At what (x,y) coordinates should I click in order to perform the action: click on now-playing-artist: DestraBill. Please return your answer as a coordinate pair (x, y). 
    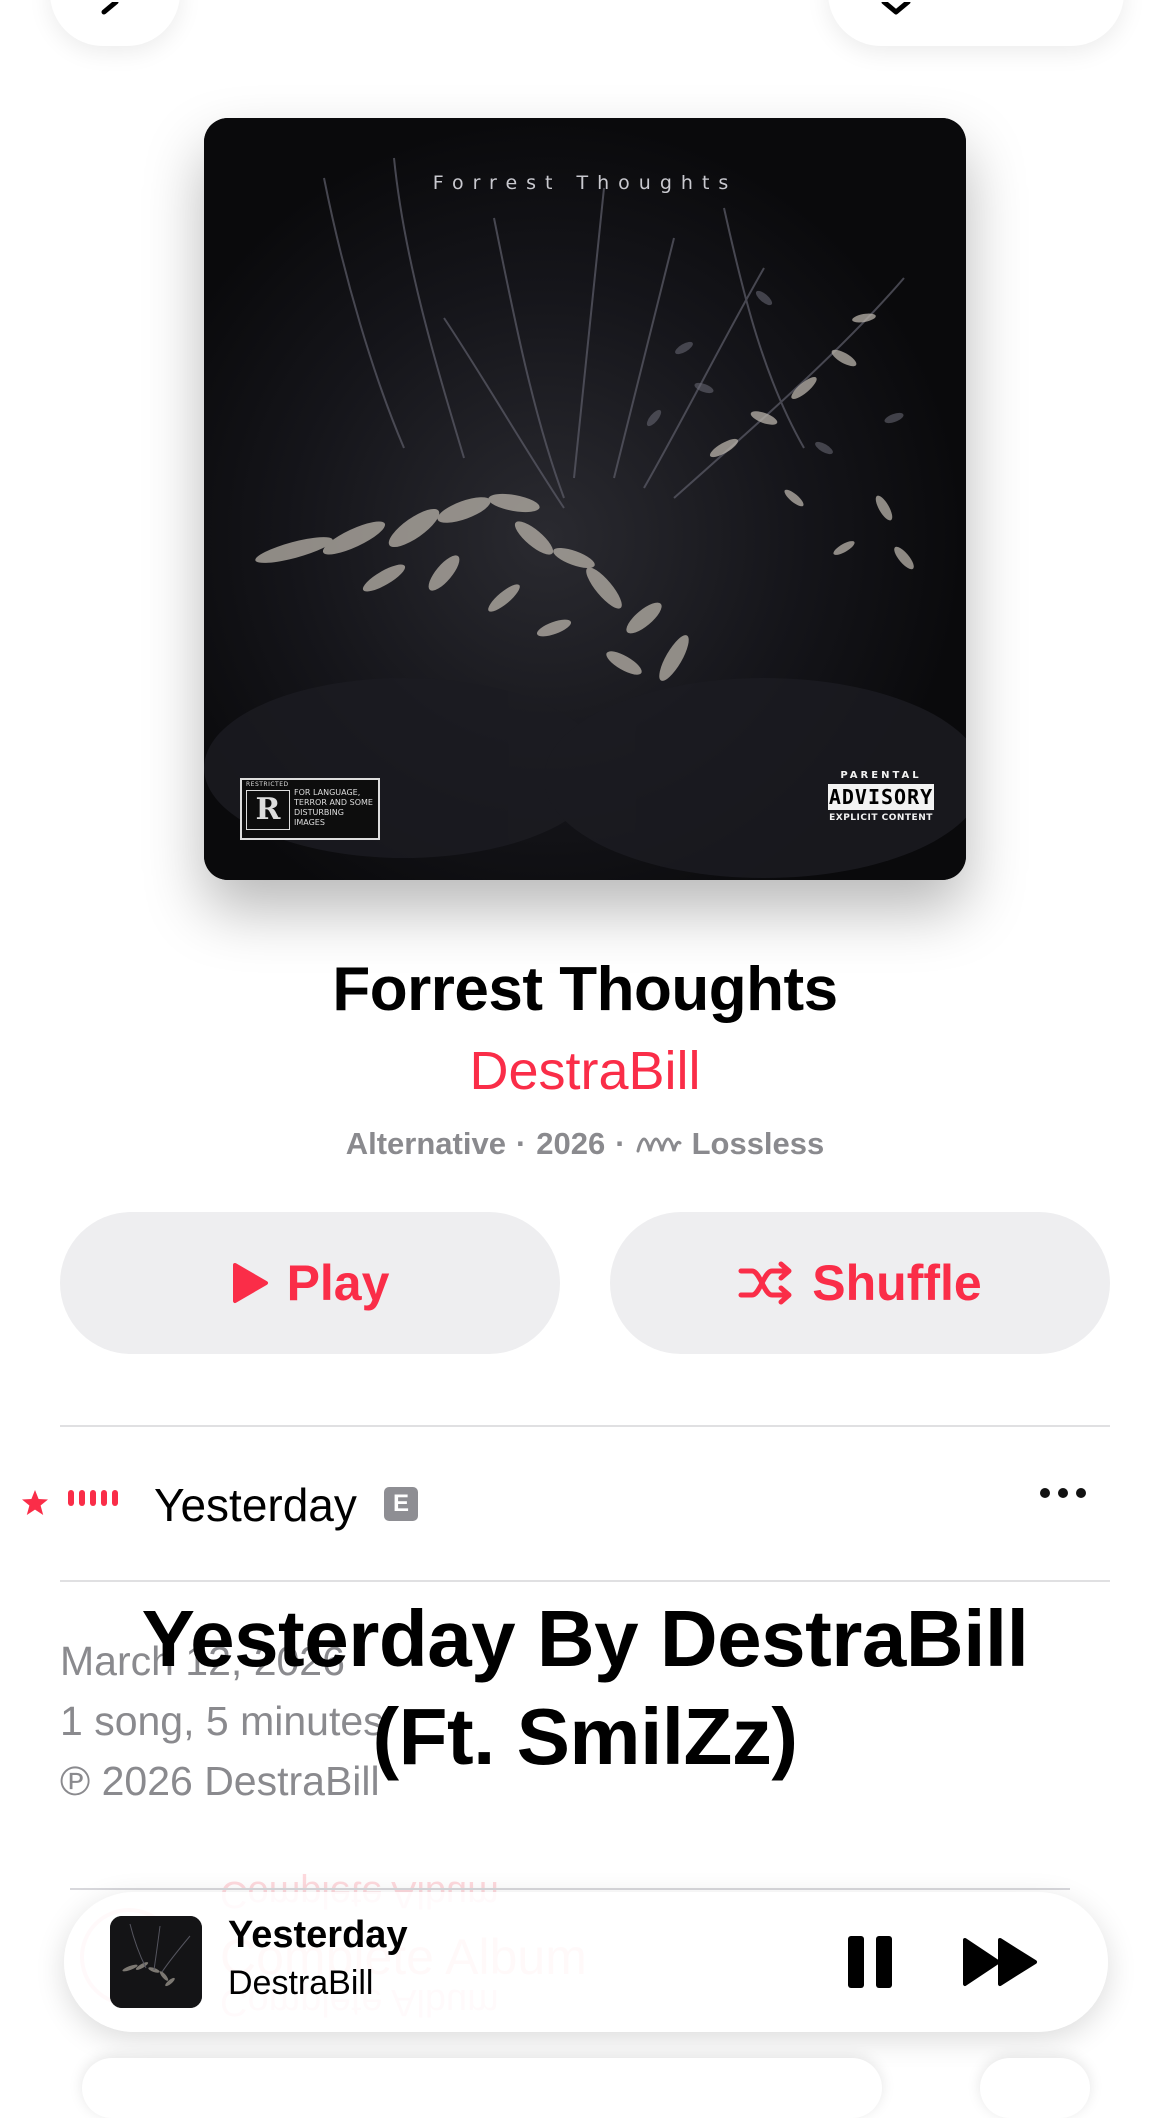
    Looking at the image, I should click on (301, 1983).